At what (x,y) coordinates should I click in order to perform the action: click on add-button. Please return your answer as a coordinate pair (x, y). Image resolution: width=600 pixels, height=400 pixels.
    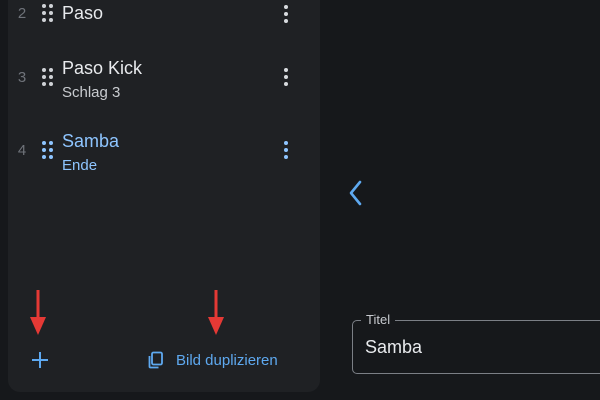
    Looking at the image, I should click on (40, 360).